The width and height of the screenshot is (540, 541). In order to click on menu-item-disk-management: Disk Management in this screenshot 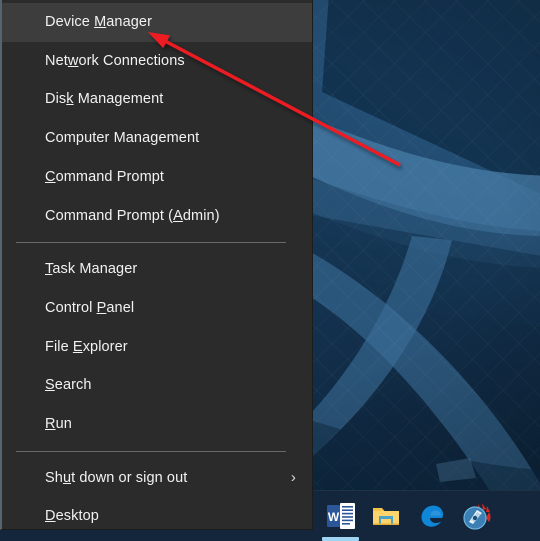, I will do `click(157, 99)`.